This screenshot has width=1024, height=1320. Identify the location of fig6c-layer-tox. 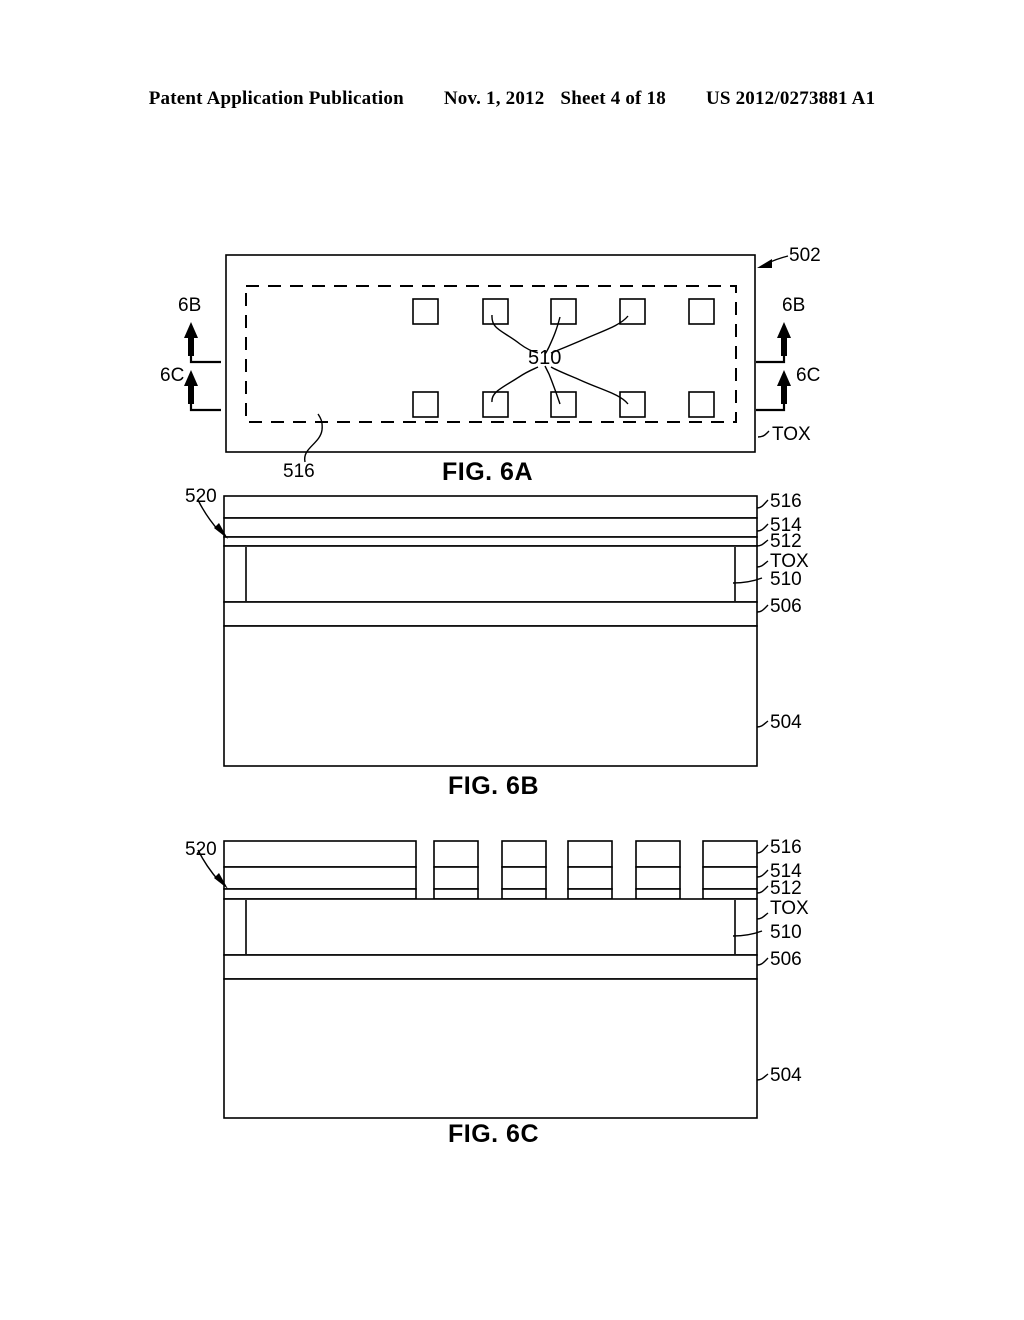
(490, 927).